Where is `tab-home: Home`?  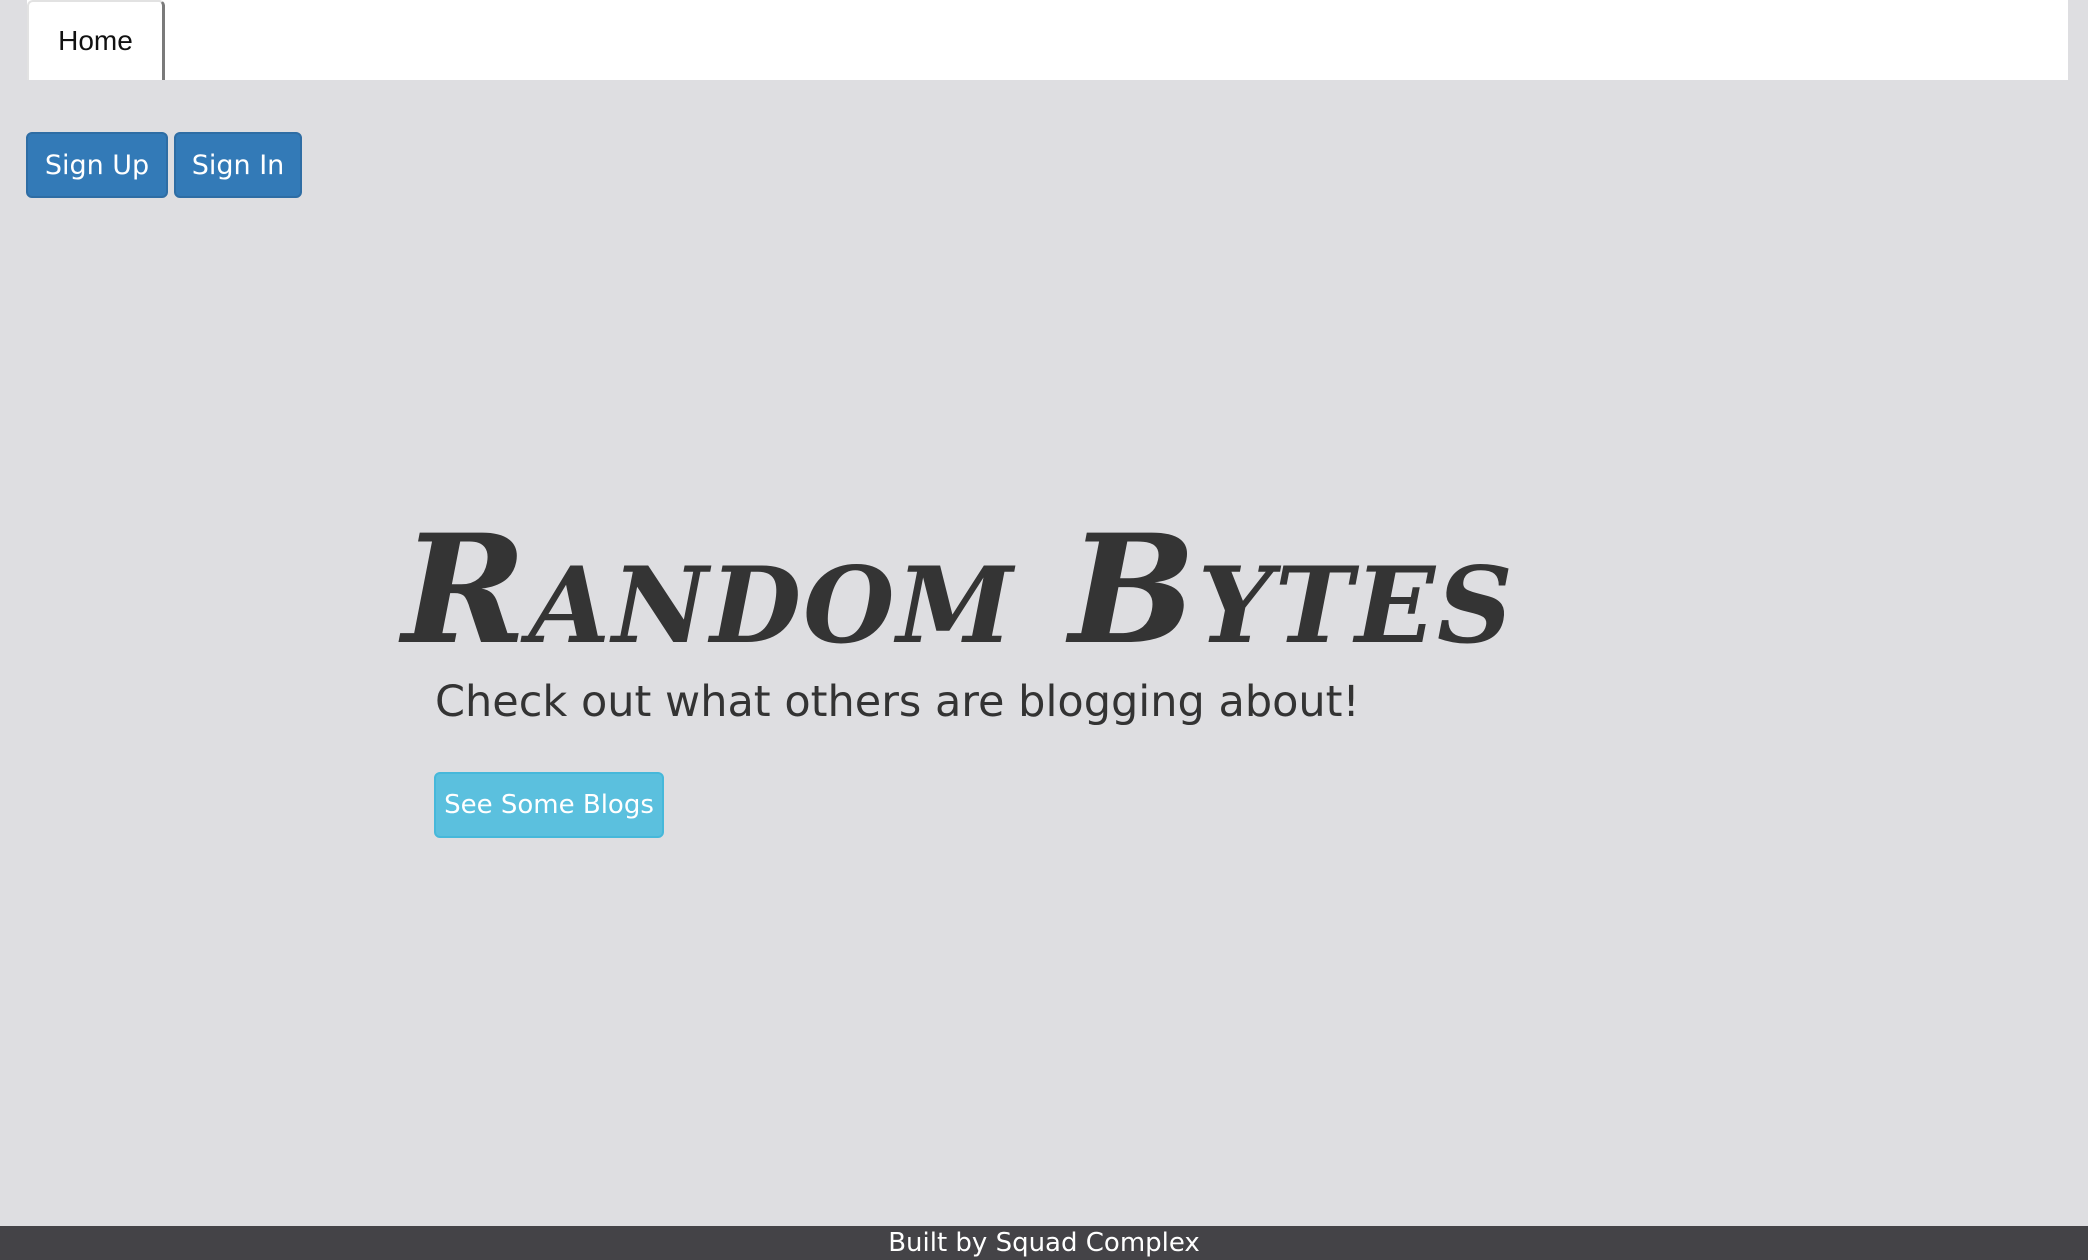
tab-home: Home is located at coordinates (96, 40).